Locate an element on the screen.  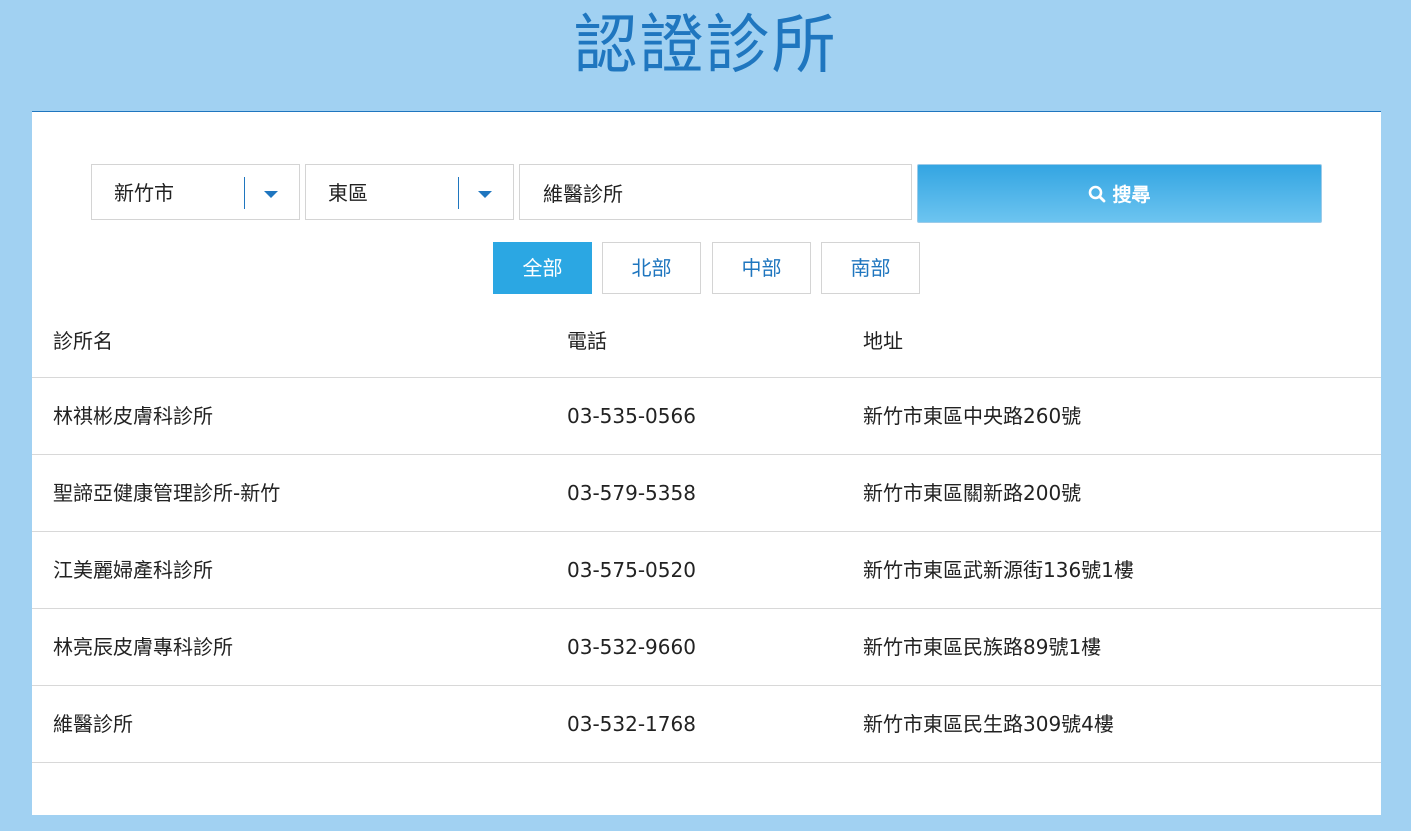
clinic-phone: 03-532-9660 is located at coordinates (631, 647).